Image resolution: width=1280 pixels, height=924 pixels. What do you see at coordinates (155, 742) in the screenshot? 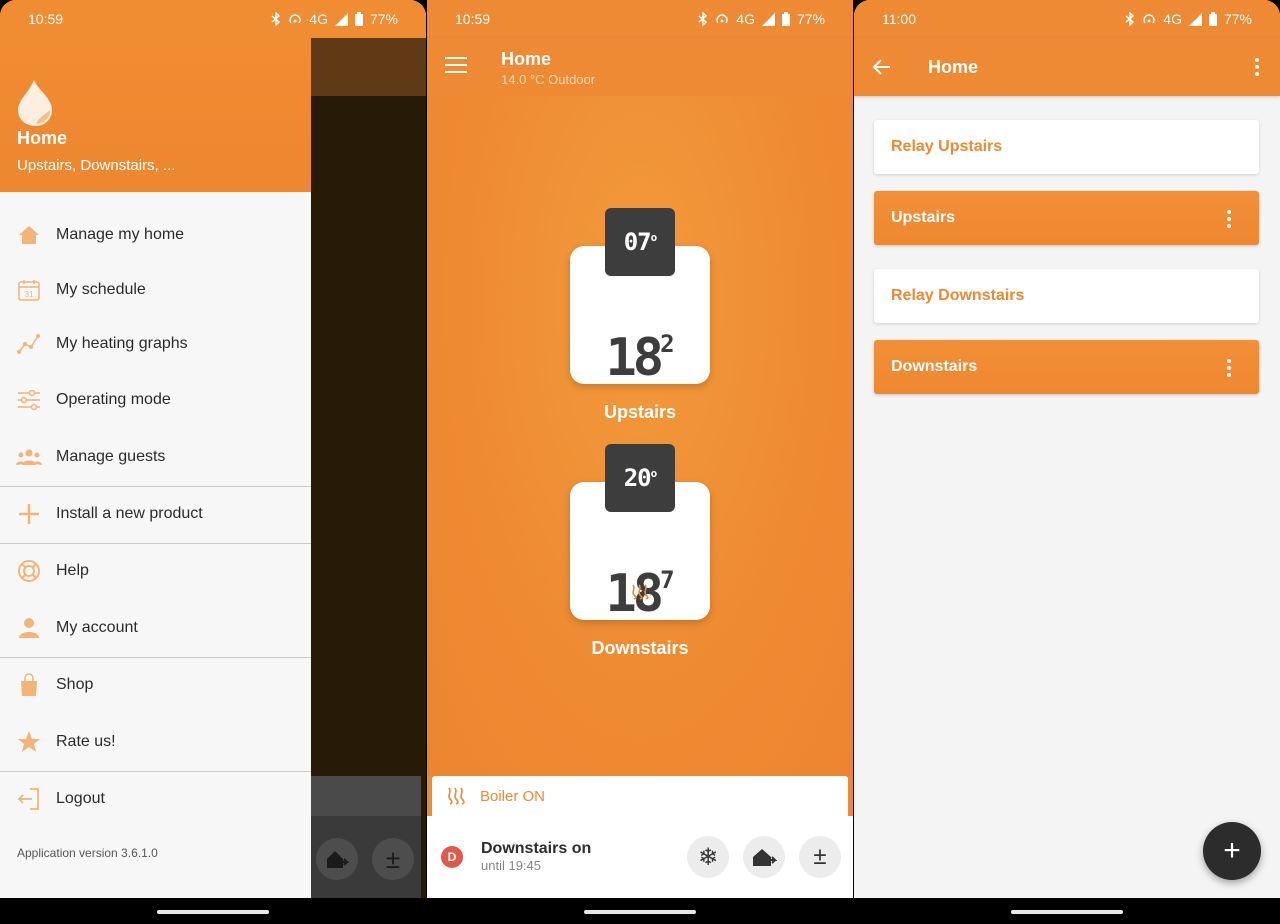
I see `menu-item-rate-us: Rate us!` at bounding box center [155, 742].